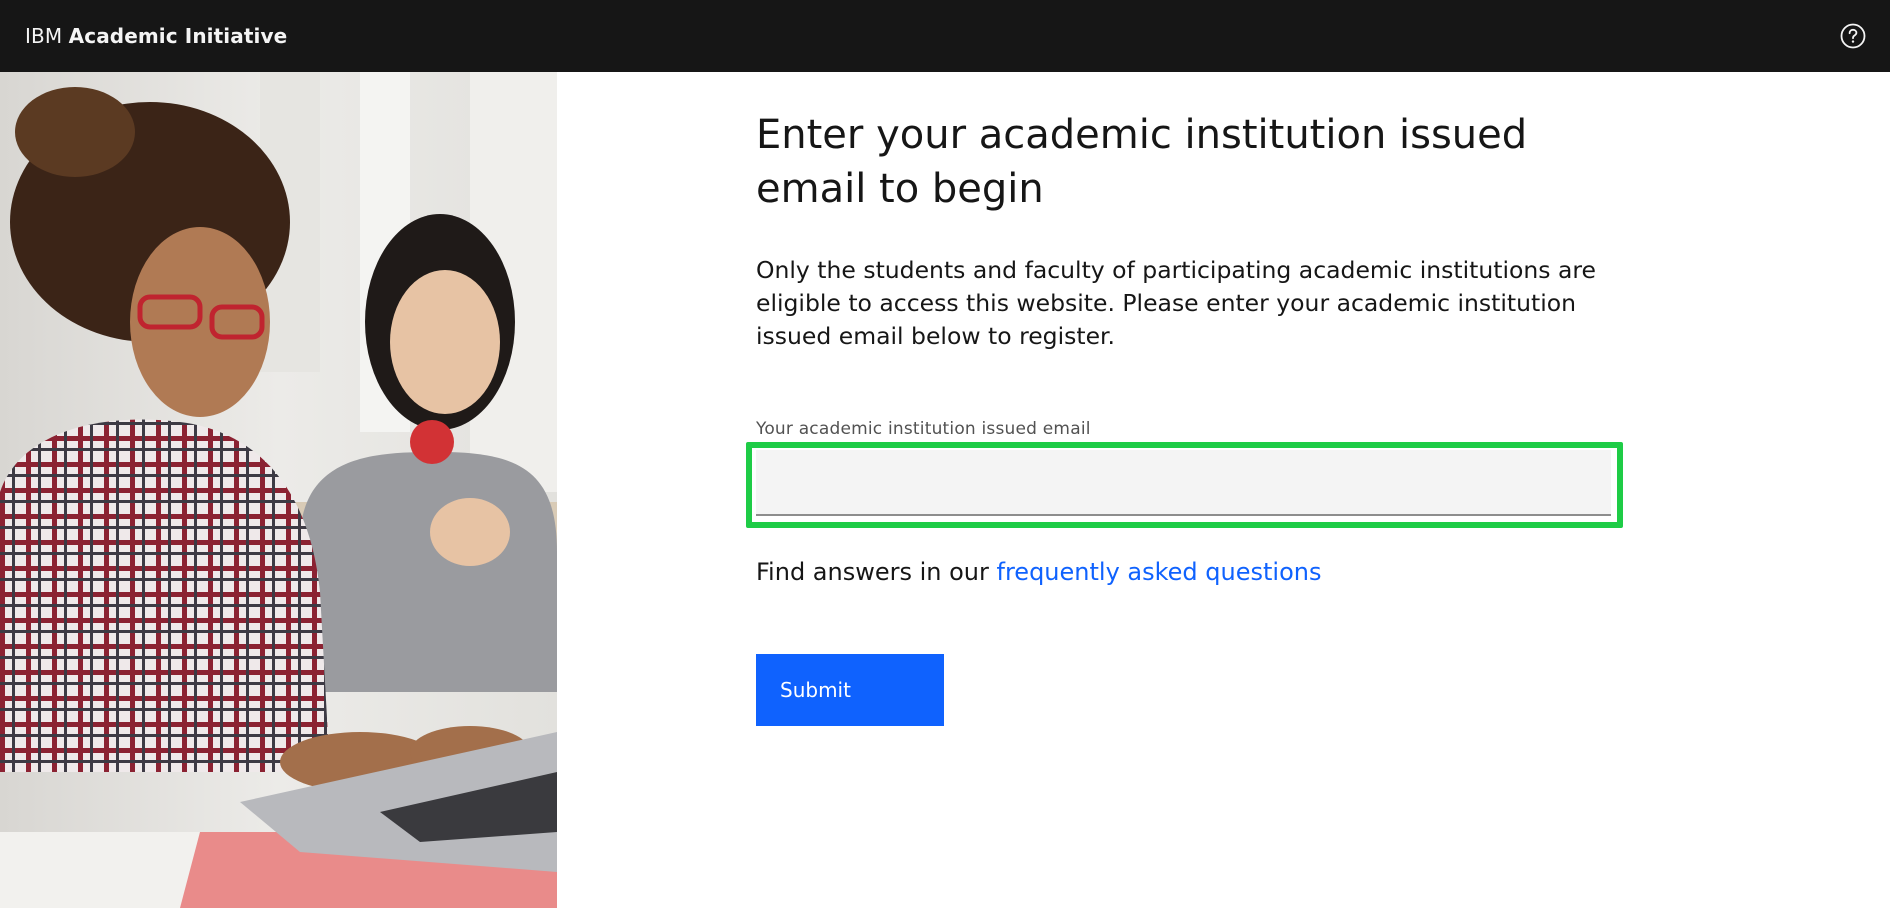 The width and height of the screenshot is (1890, 908). I want to click on brand-logo: IBM Academic Initiative, so click(156, 36).